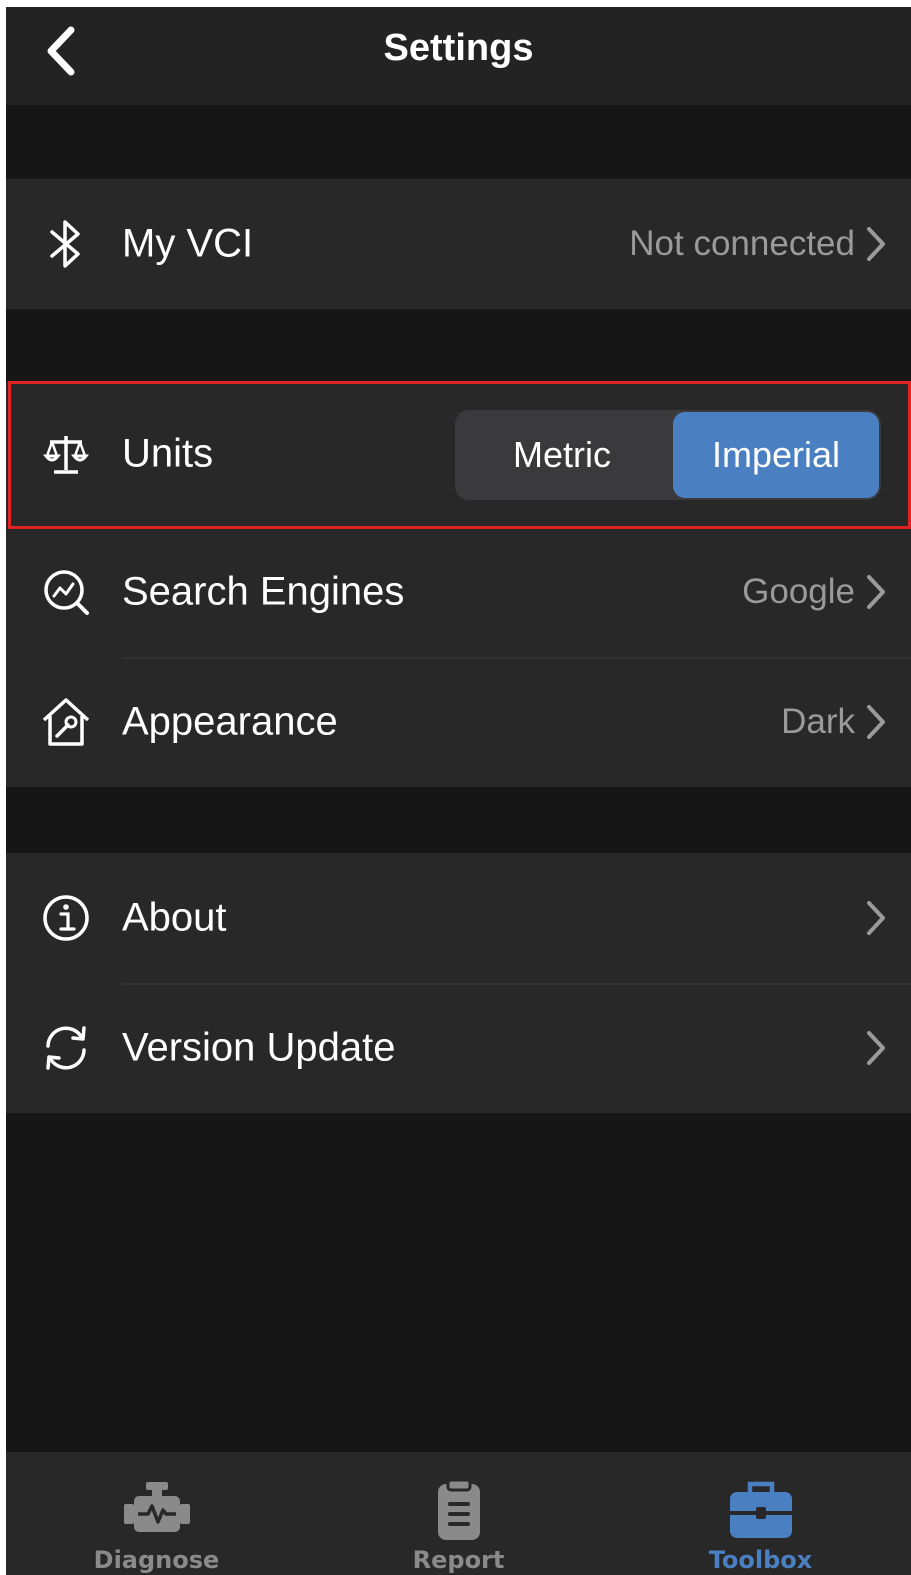 The width and height of the screenshot is (911, 1575). Describe the element at coordinates (458, 918) in the screenshot. I see `about-row: About` at that location.